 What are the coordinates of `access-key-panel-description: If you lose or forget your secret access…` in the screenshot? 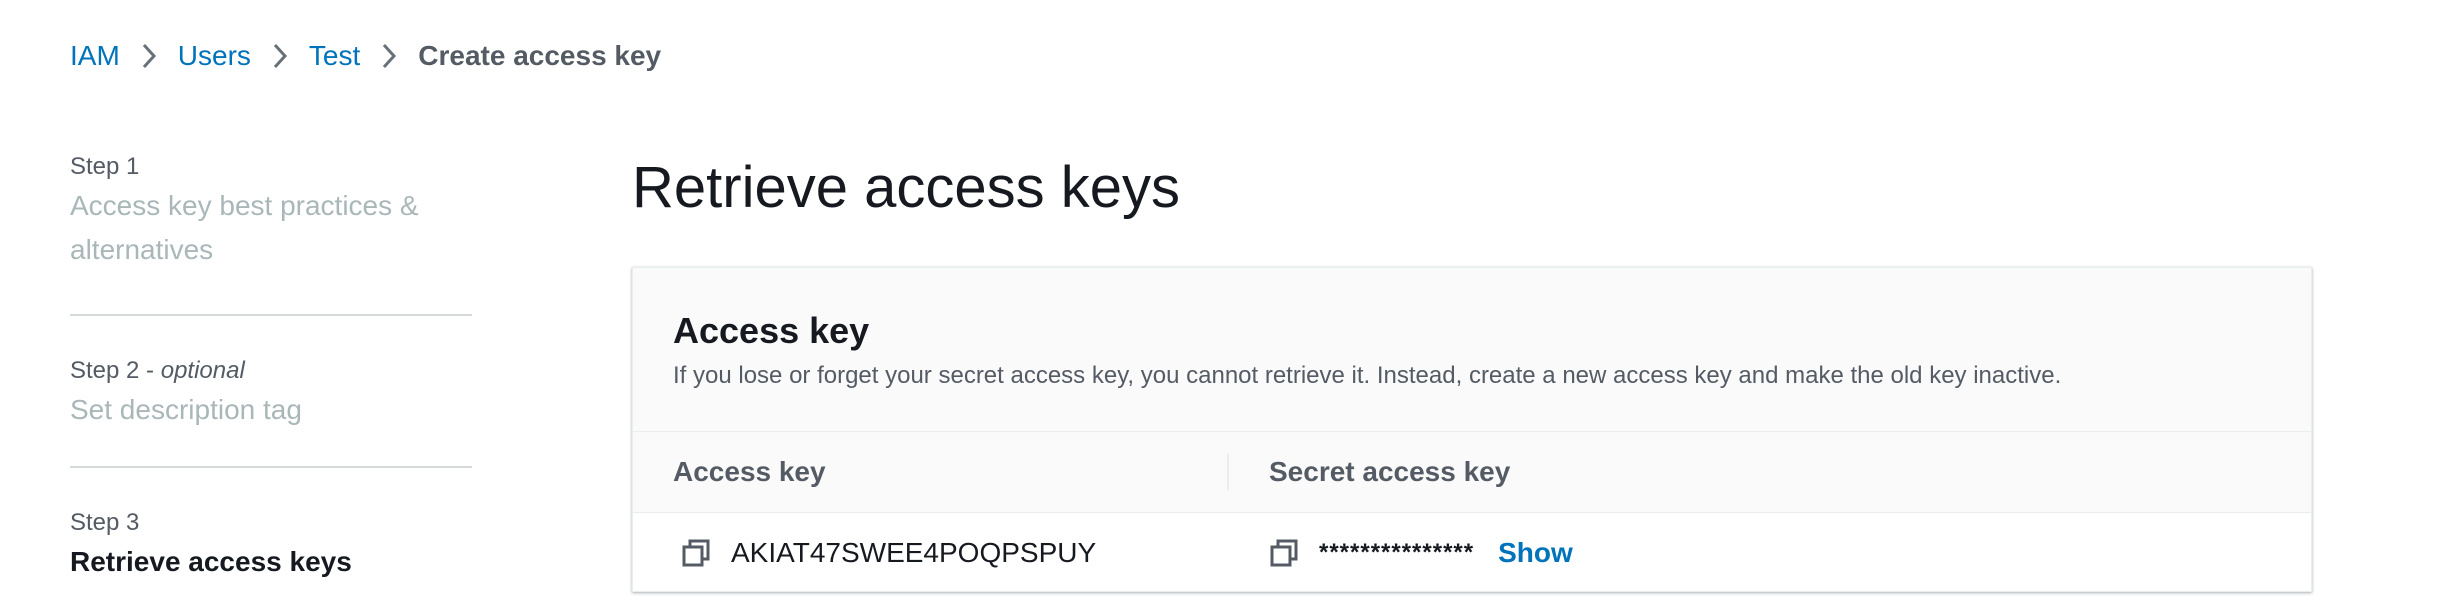 It's located at (1367, 375).